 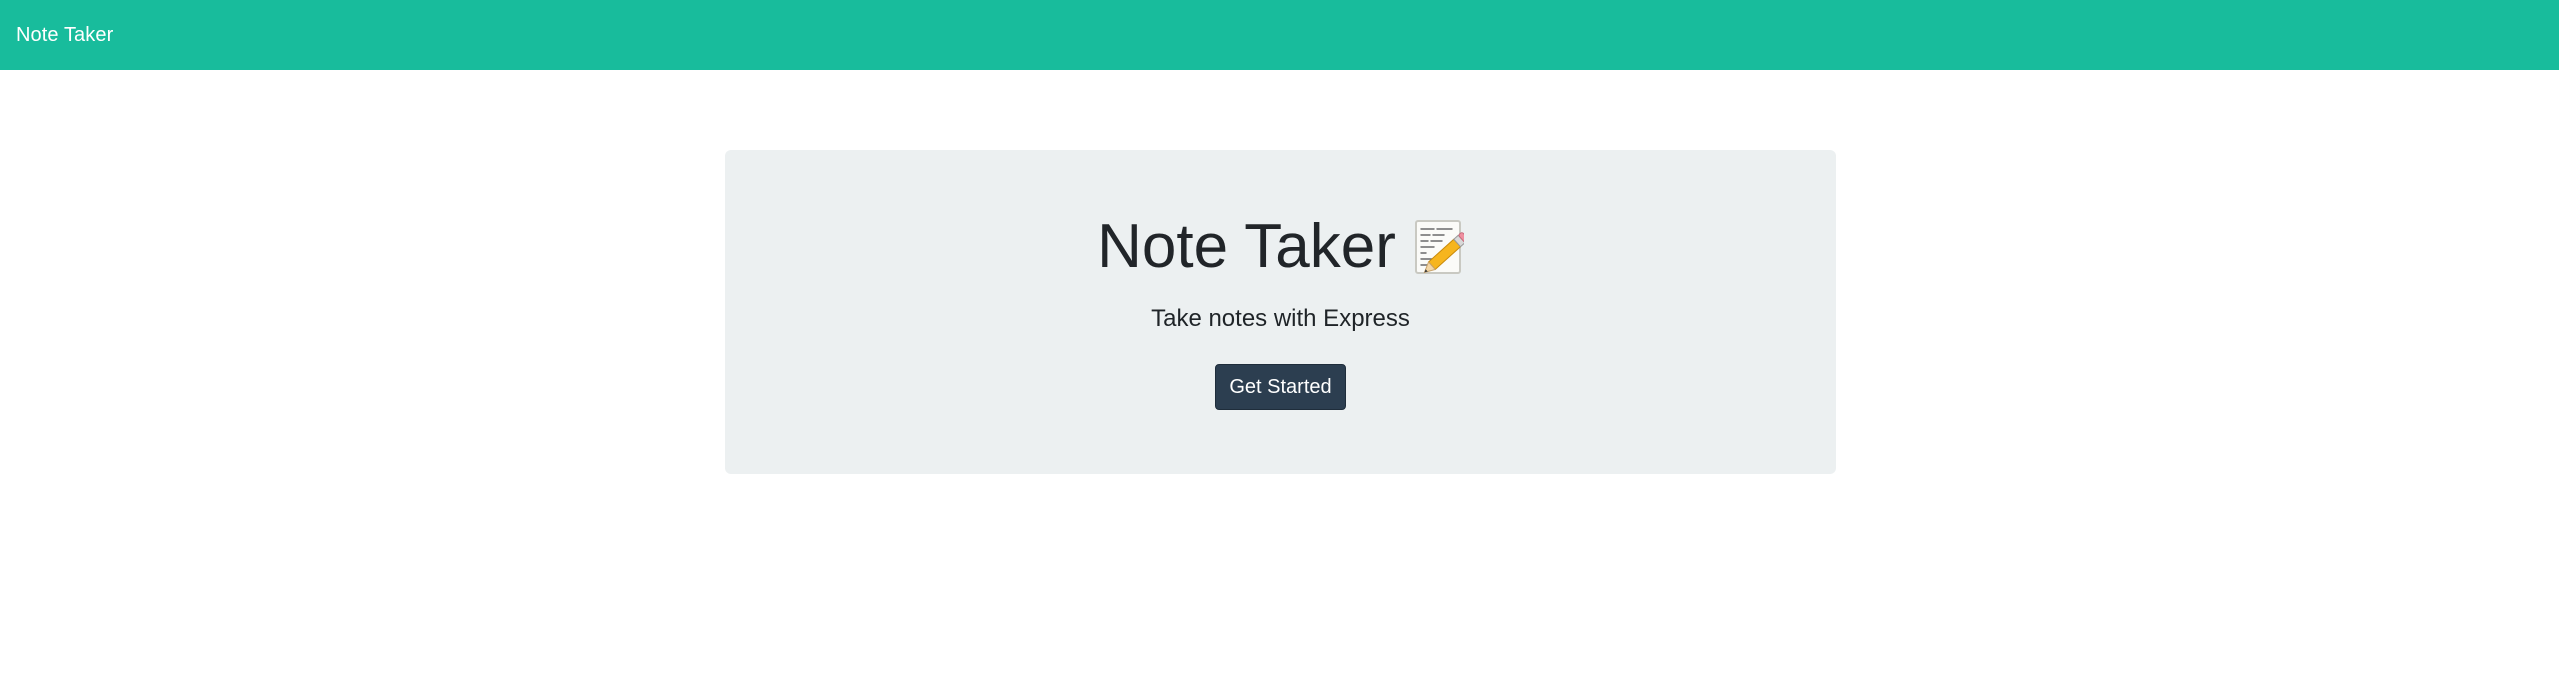 I want to click on top-navbar: Note Taker, so click(x=1279, y=35).